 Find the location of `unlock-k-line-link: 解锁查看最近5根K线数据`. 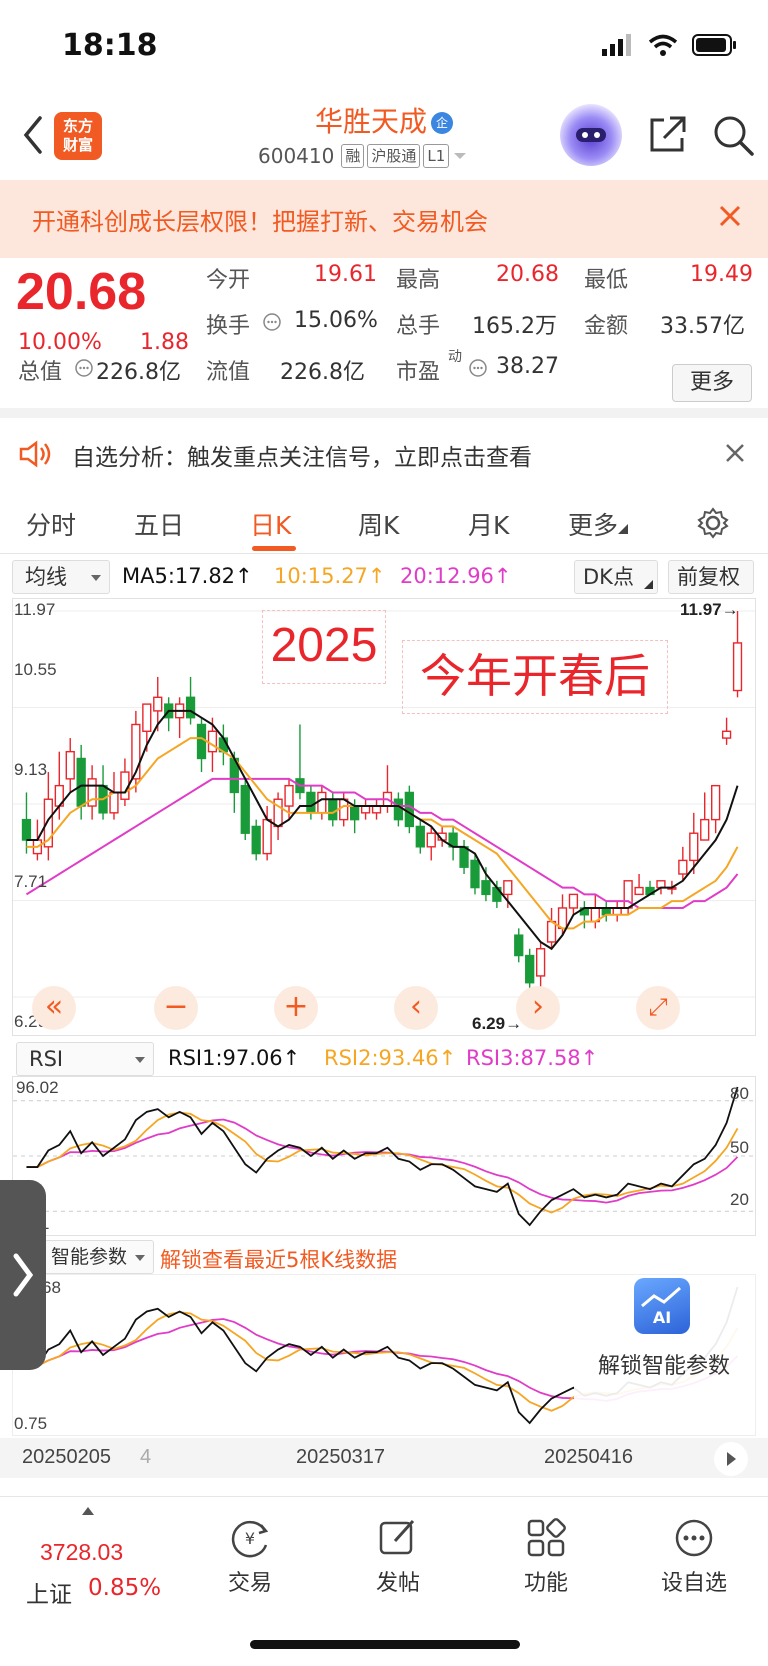

unlock-k-line-link: 解锁查看最近5根K线数据 is located at coordinates (278, 1259).